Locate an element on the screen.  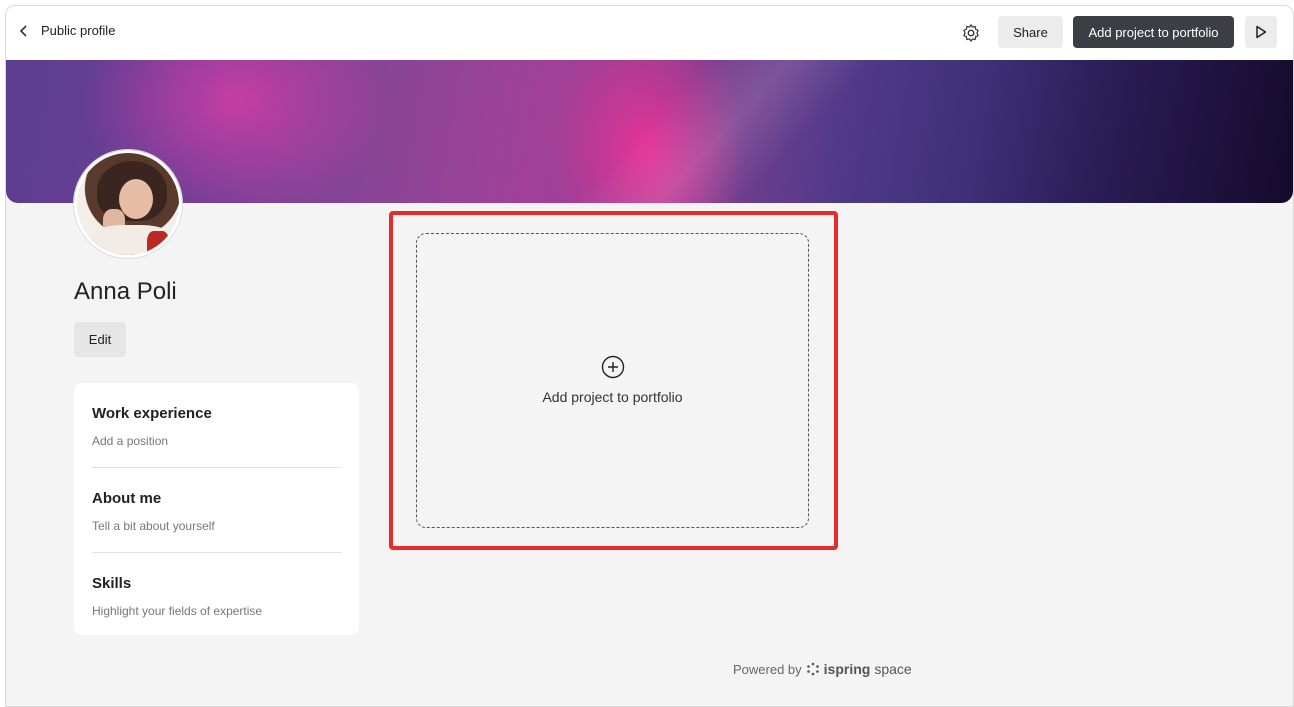
powered-by-text: Powered by is located at coordinates (767, 669).